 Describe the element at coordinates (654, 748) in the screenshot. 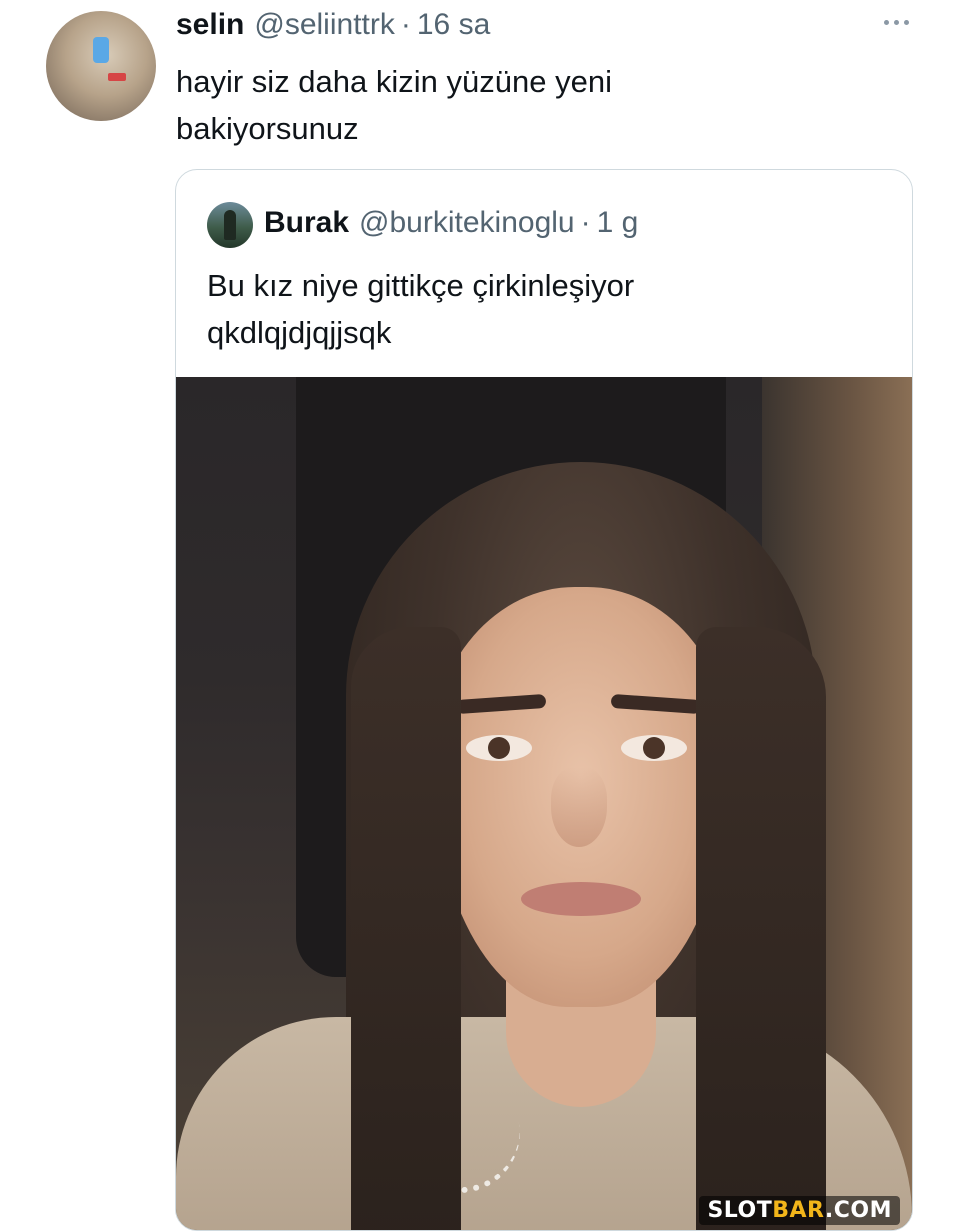

I see `photo-right-eye` at that location.